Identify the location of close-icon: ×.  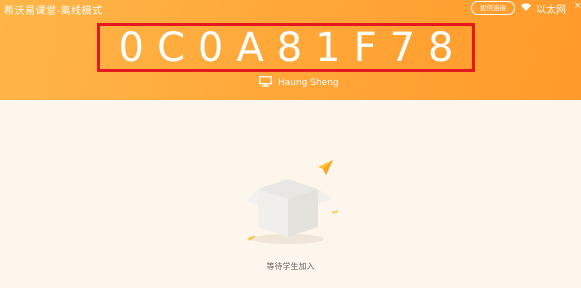
(577, 6).